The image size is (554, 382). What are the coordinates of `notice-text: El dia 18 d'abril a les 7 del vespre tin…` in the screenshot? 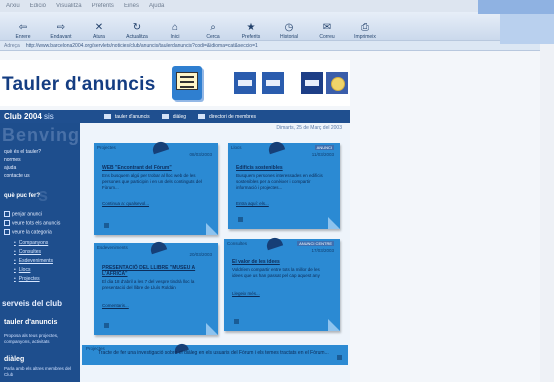 It's located at (148, 284).